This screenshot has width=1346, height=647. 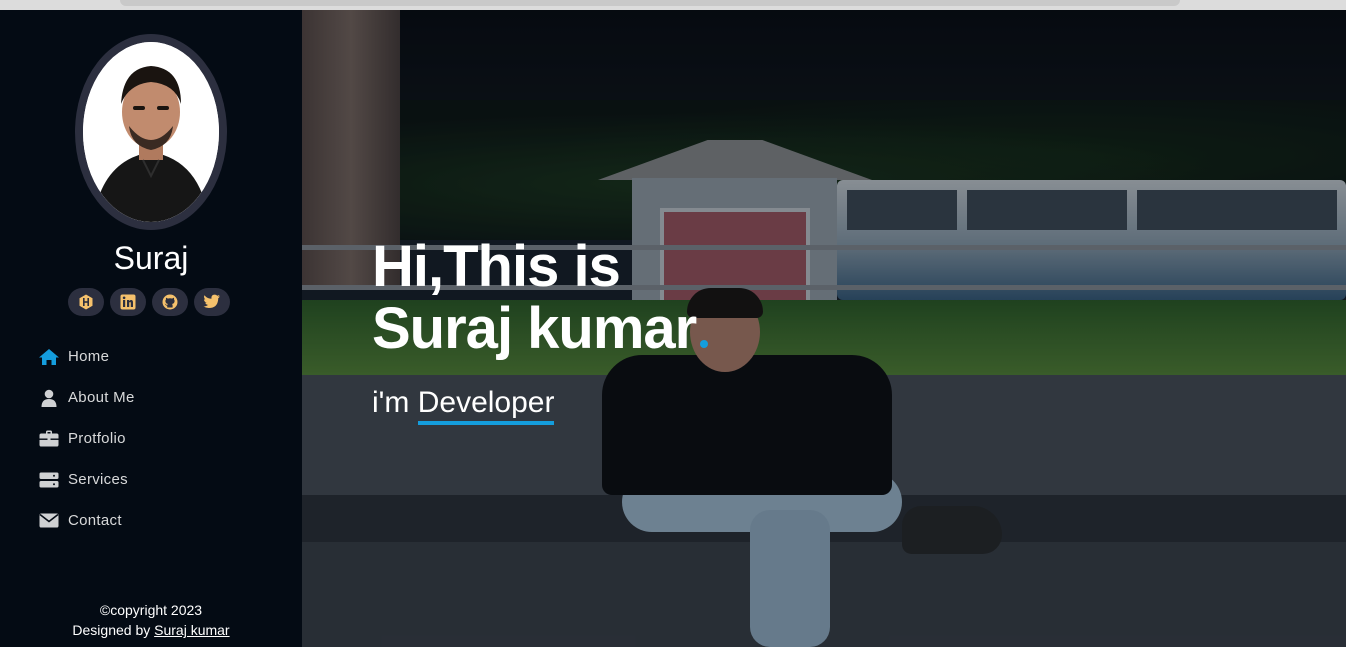 What do you see at coordinates (101, 397) in the screenshot?
I see `nav-item-label: About Me` at bounding box center [101, 397].